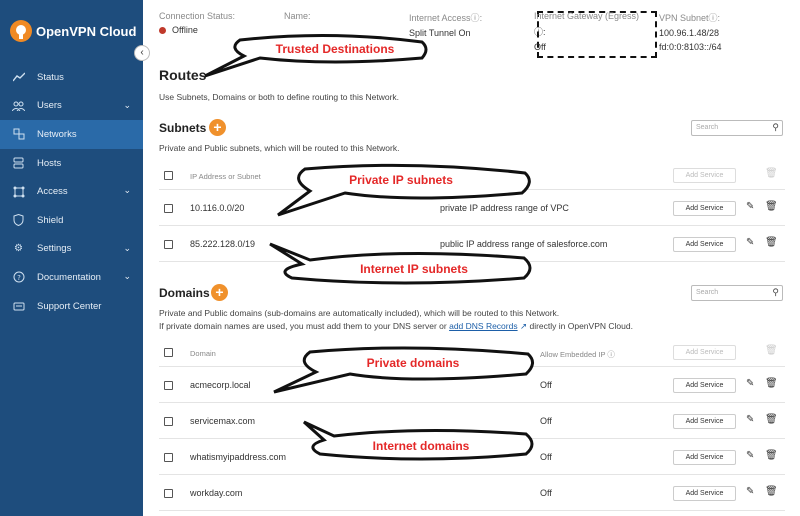 This screenshot has height=516, width=800. What do you see at coordinates (223, 421) in the screenshot?
I see `domain-name: servicemax.com` at bounding box center [223, 421].